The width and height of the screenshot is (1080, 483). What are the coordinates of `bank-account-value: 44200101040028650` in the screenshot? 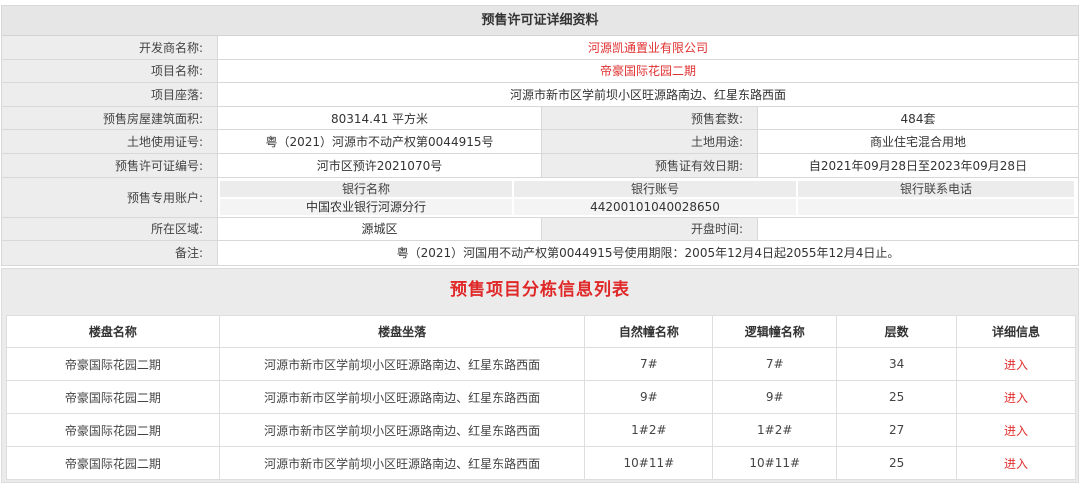 It's located at (655, 206).